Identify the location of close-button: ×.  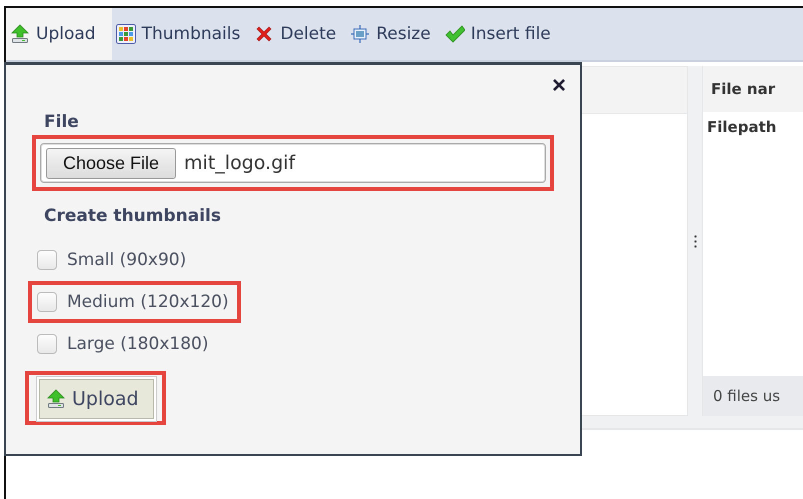
(559, 86).